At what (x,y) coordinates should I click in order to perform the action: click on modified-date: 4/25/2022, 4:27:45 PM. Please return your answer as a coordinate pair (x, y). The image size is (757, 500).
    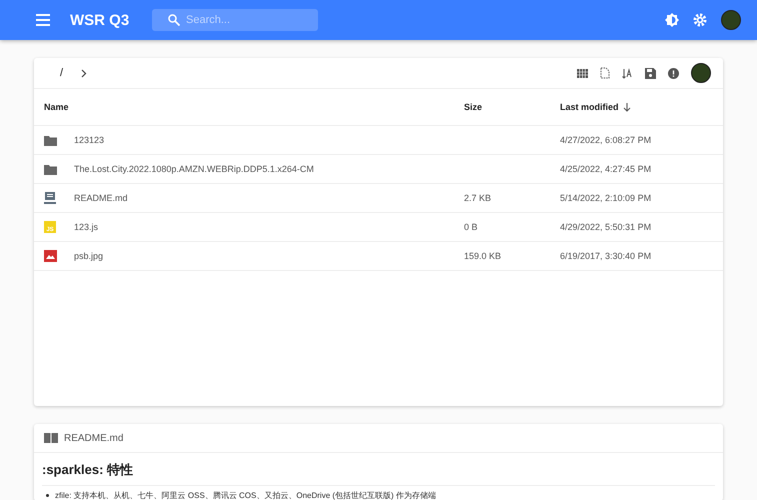
    Looking at the image, I should click on (606, 169).